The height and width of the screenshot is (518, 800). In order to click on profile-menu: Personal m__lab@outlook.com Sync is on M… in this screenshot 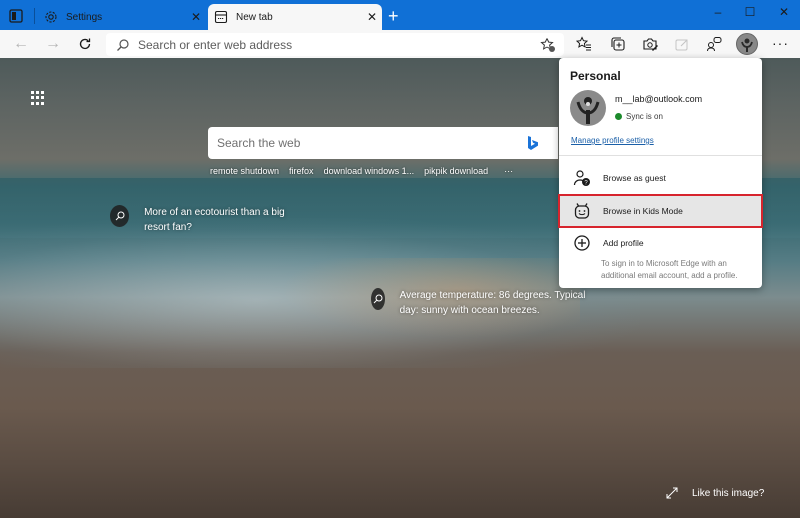, I will do `click(660, 173)`.